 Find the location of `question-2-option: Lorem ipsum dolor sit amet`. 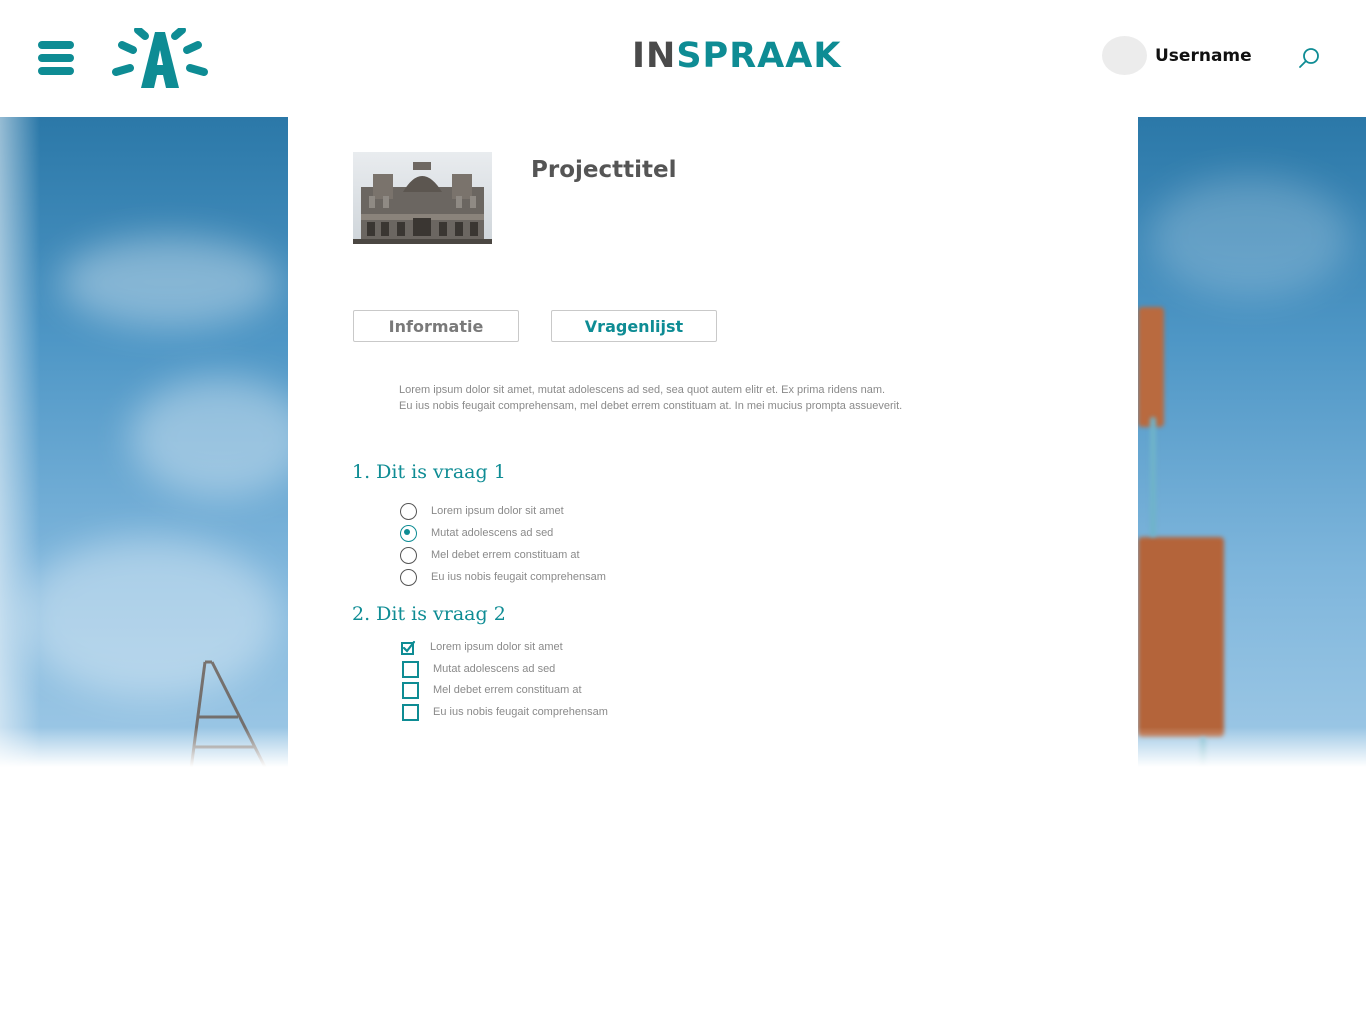

question-2-option: Lorem ipsum dolor sit amet is located at coordinates (481, 647).